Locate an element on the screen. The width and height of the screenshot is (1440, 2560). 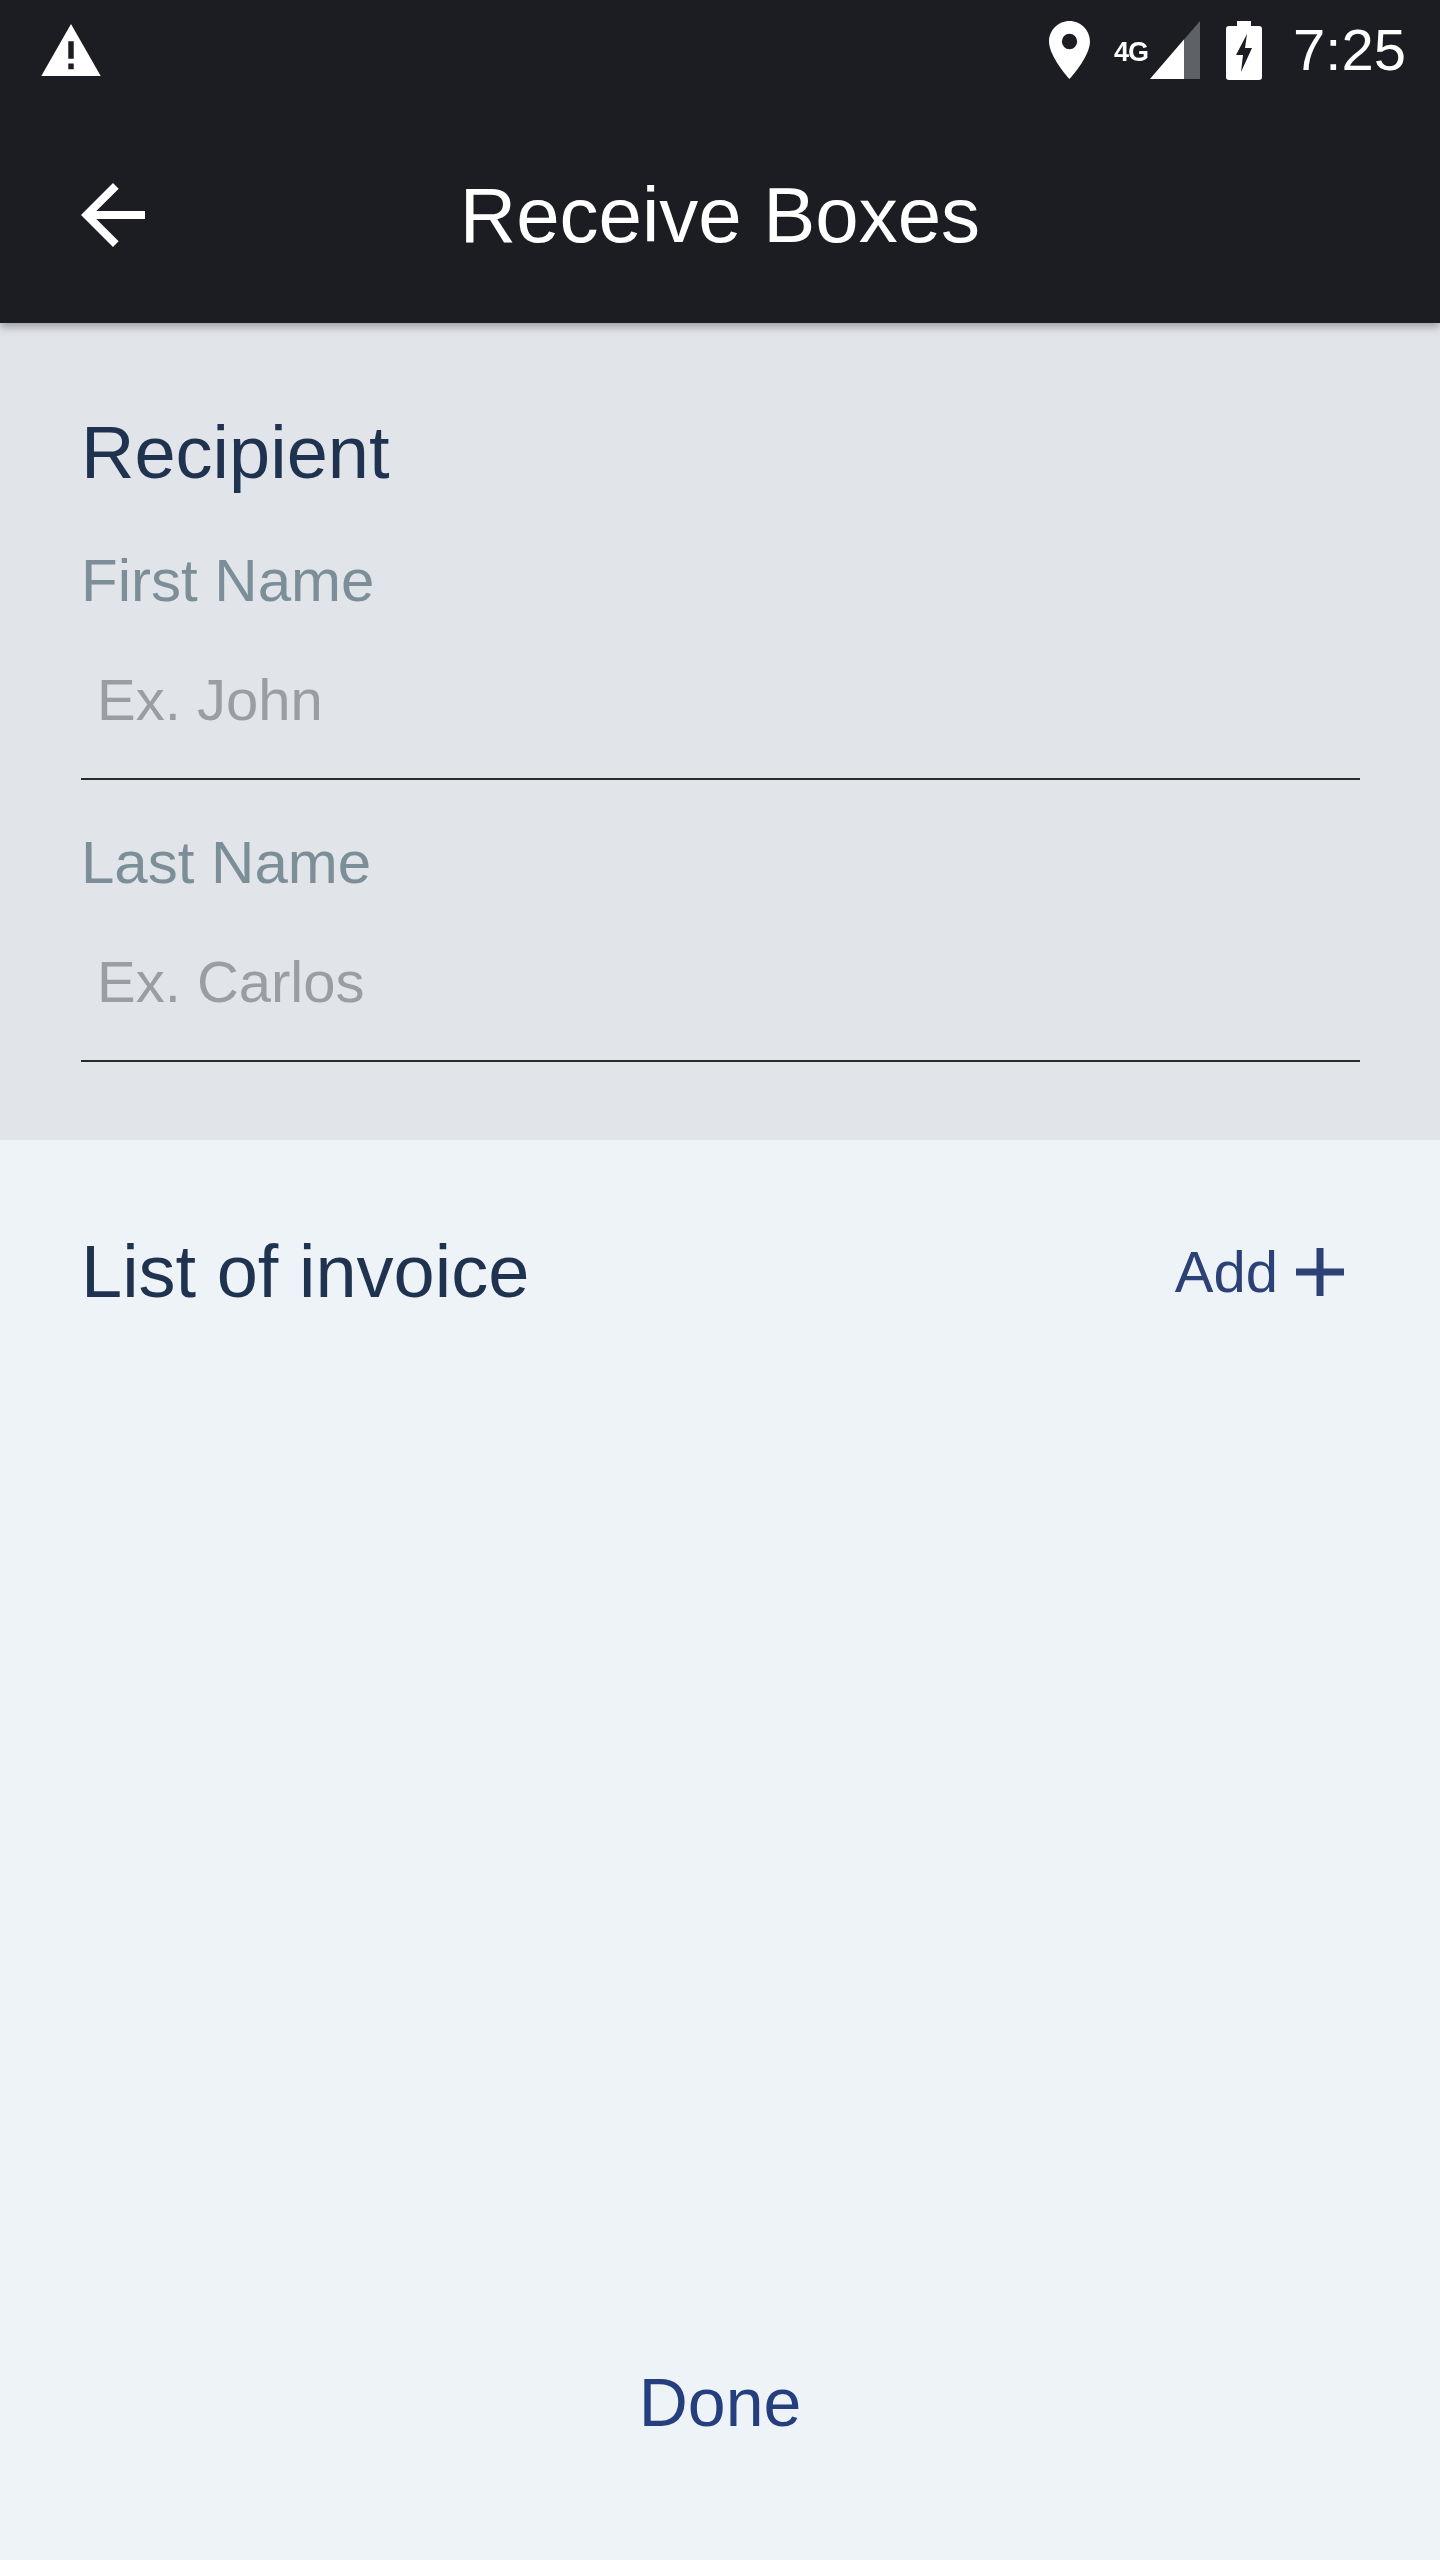
input-field: Ex. Carlos is located at coordinates (720, 991).